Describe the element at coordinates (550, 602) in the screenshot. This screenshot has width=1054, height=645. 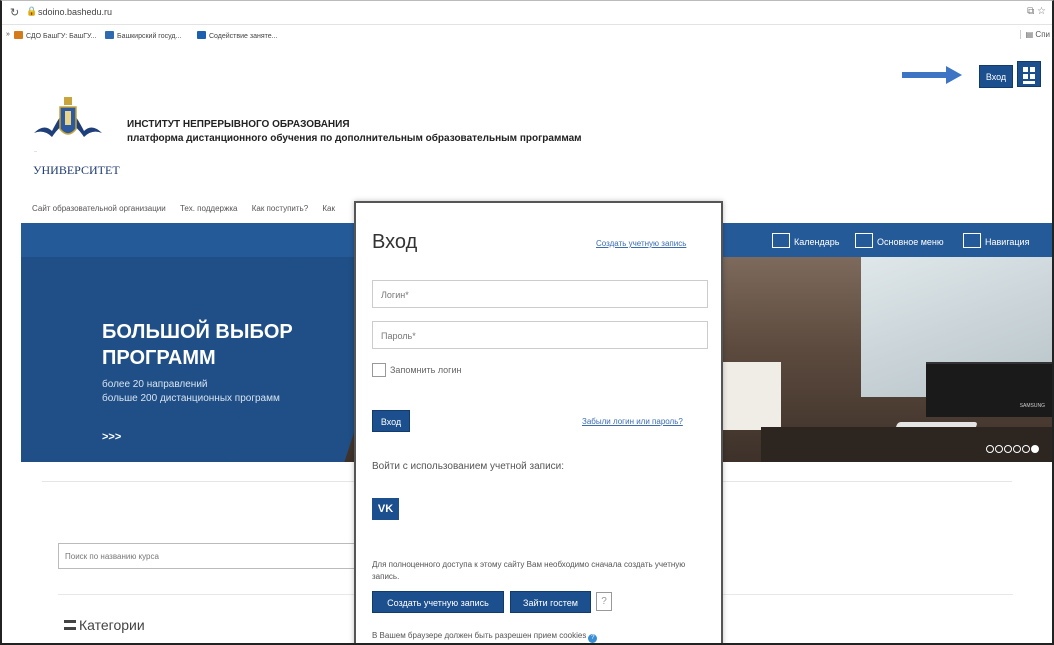
I see `guest-login-button: Зайти гостем` at that location.